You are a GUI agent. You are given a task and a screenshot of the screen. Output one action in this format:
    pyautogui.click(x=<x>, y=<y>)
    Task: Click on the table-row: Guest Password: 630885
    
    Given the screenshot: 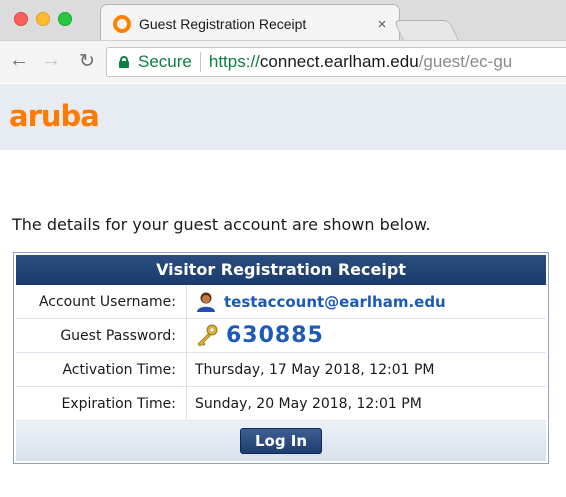 What is the action you would take?
    pyautogui.click(x=281, y=336)
    